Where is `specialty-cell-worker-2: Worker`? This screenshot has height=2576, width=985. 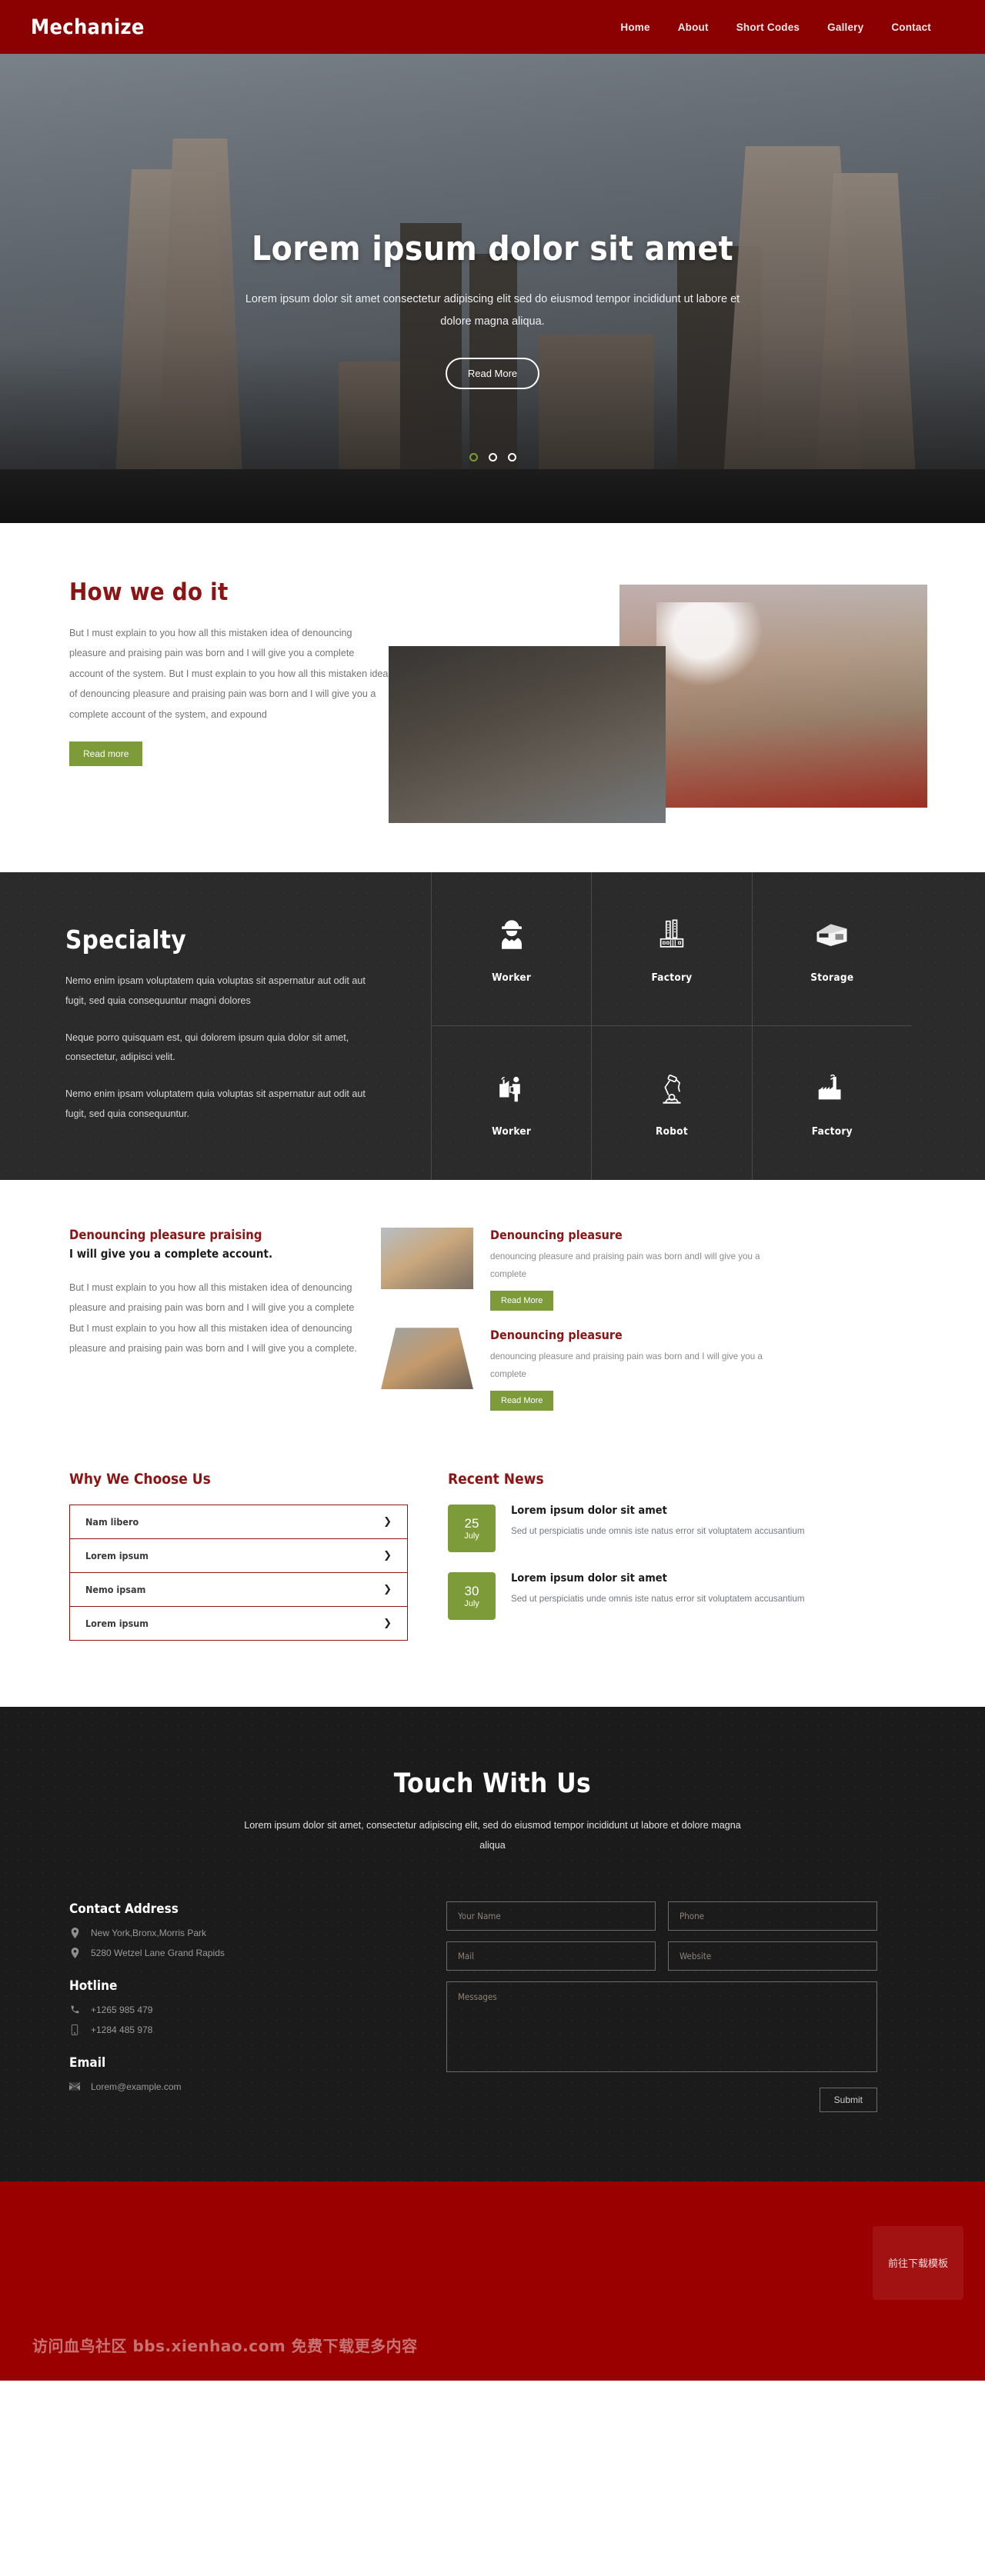 specialty-cell-worker-2: Worker is located at coordinates (511, 1103).